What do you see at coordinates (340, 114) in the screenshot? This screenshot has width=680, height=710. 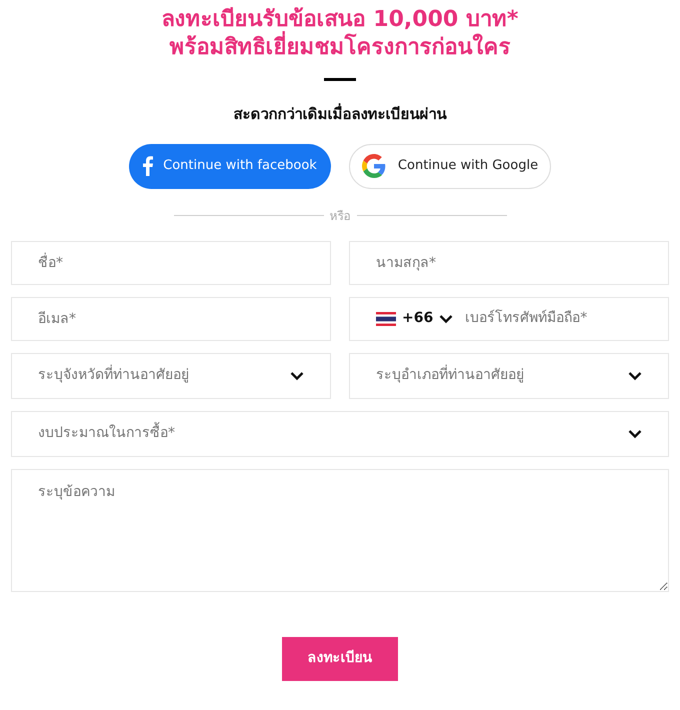 I see `subtitle: สะดวกกว่าเดิมเมื่อลงทะเบียนผ่าน` at bounding box center [340, 114].